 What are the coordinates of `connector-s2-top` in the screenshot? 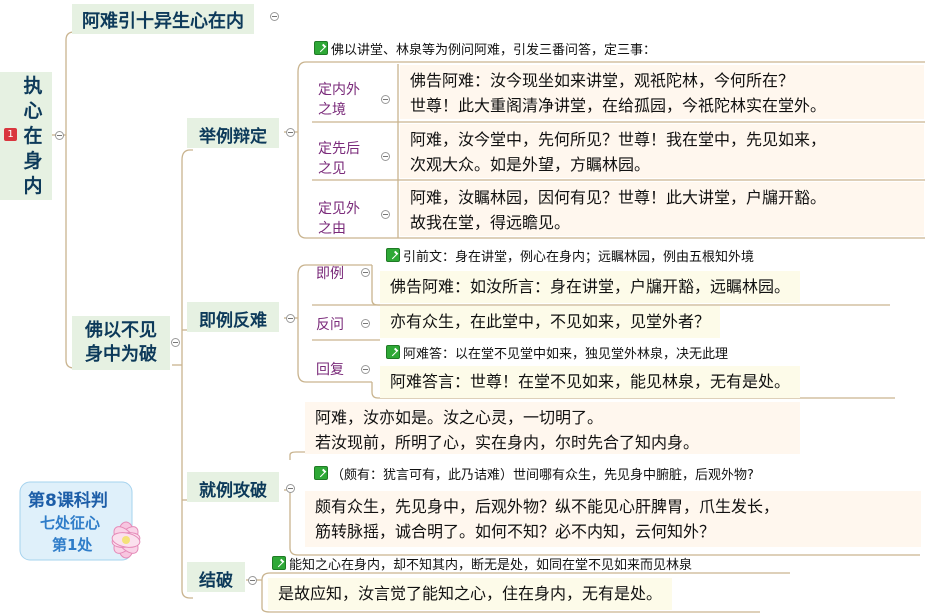 It's located at (304, 291).